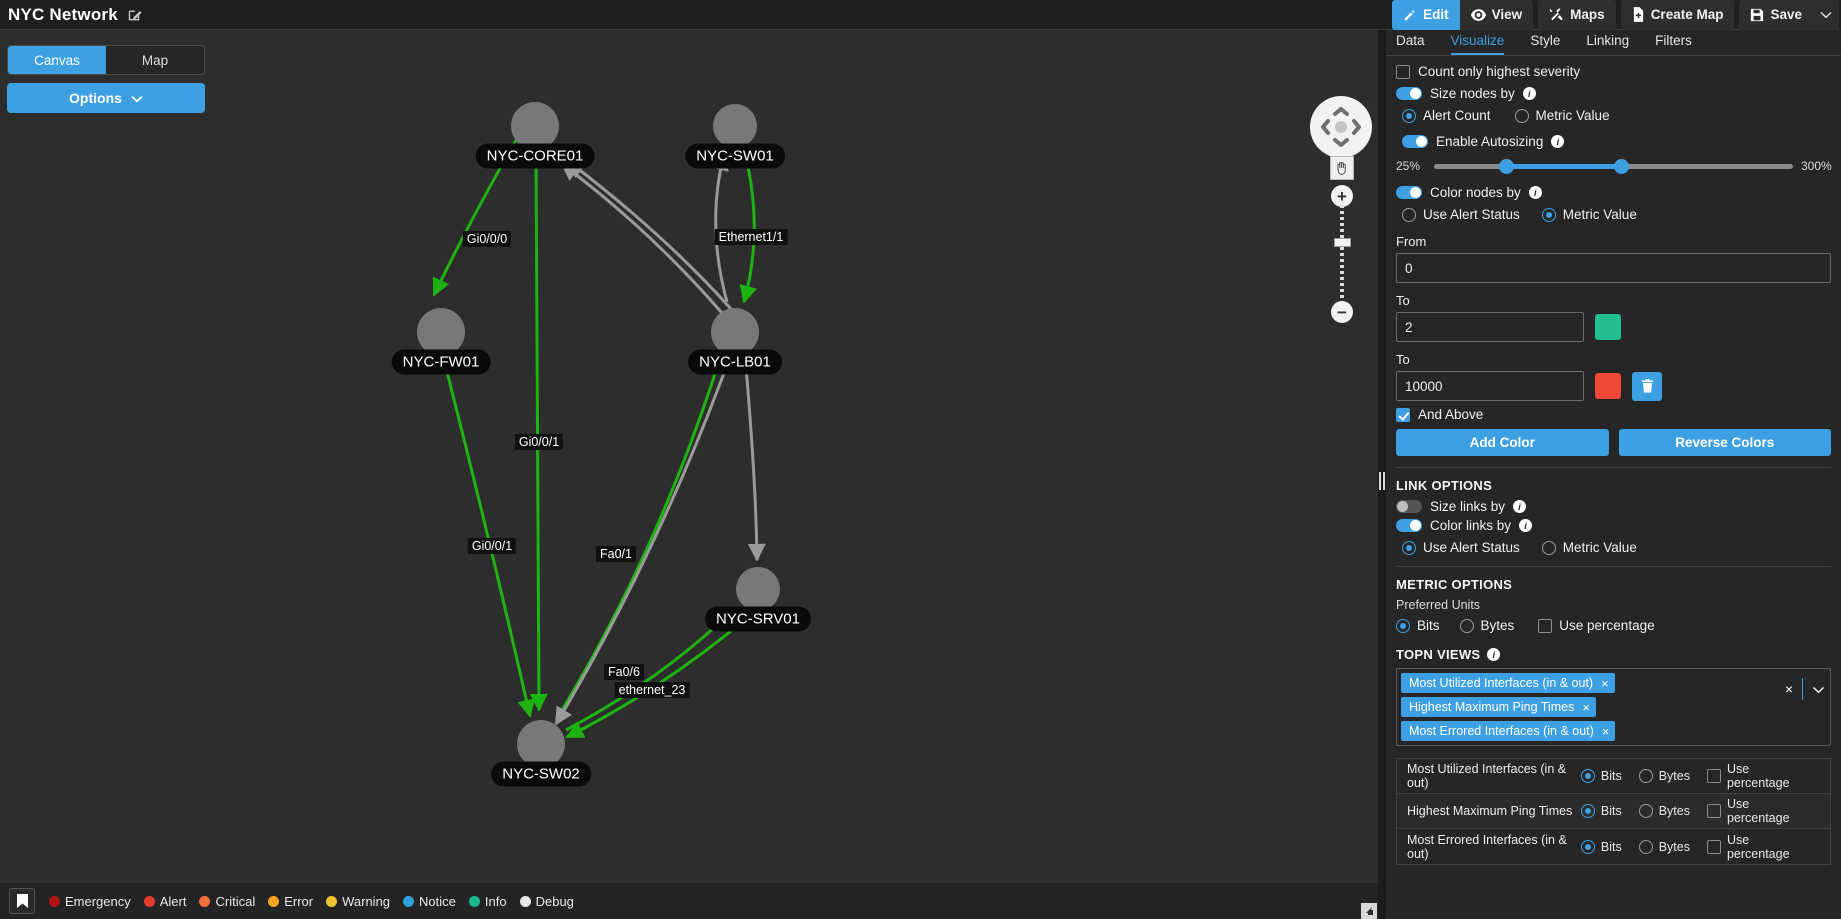 This screenshot has height=919, width=1841. Describe the element at coordinates (1409, 93) in the screenshot. I see `size-nodes-by-toggle` at that location.